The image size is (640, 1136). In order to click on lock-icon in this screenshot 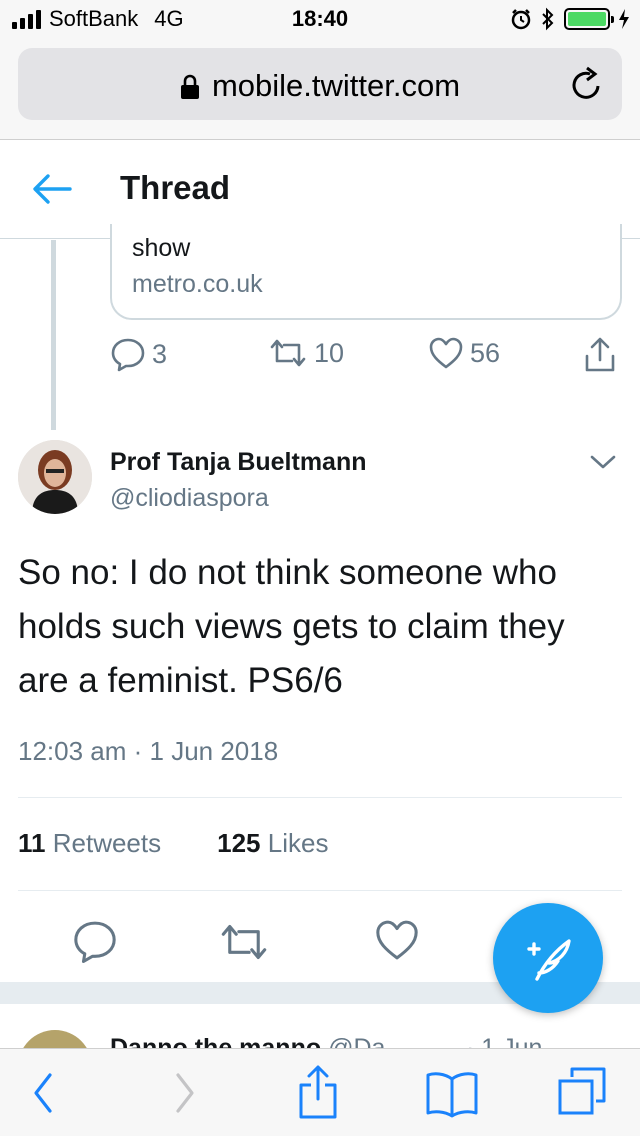, I will do `click(189, 86)`.